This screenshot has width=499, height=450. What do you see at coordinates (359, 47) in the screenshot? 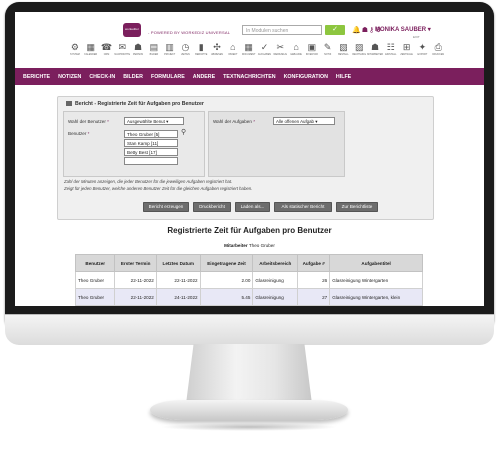
I see `rechnung-icon: ▨` at bounding box center [359, 47].